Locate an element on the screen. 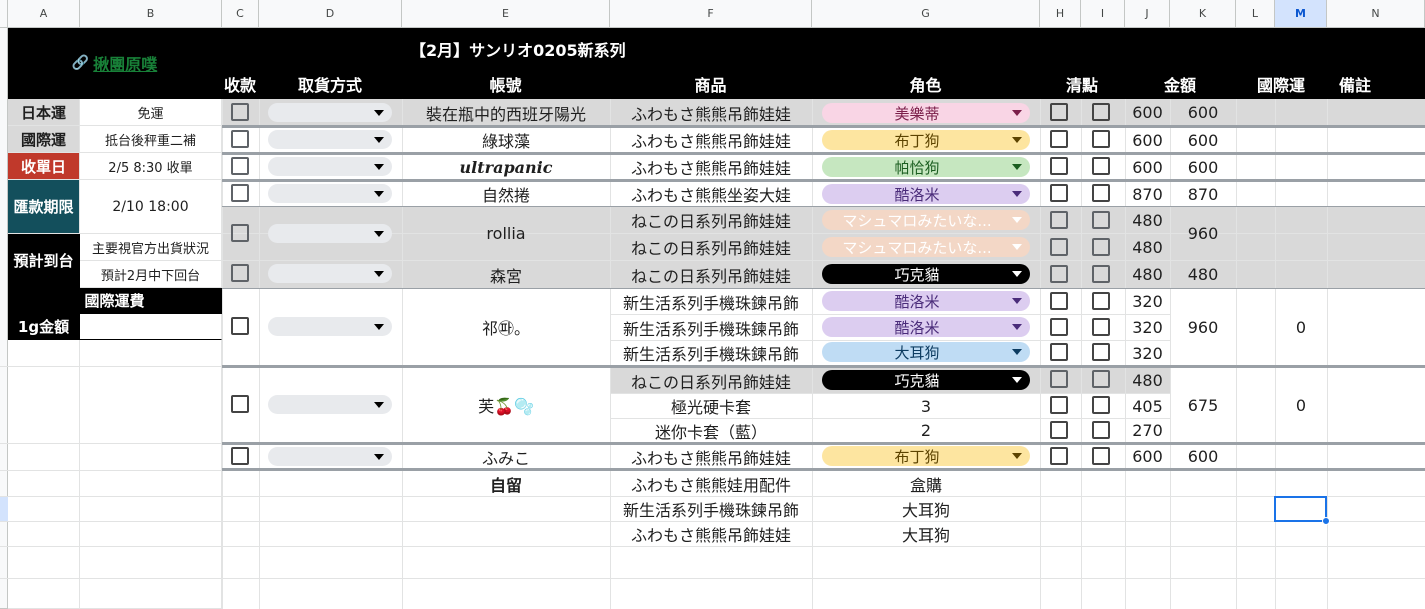 The image size is (1425, 609). character-chip: 帕恰狗 is located at coordinates (926, 167).